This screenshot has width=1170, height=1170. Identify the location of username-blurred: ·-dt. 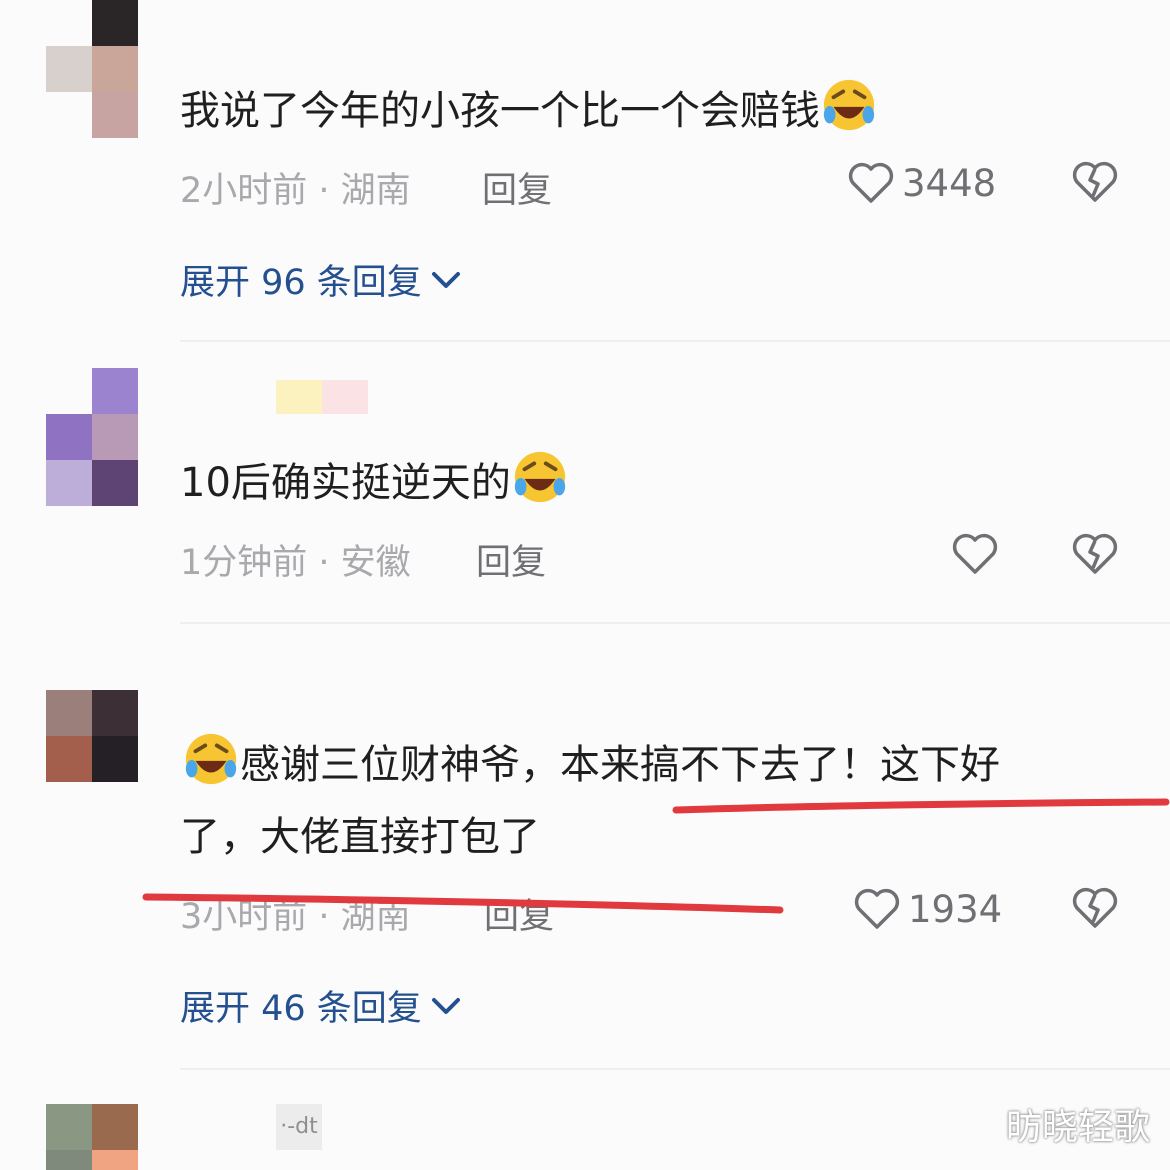
(299, 1127).